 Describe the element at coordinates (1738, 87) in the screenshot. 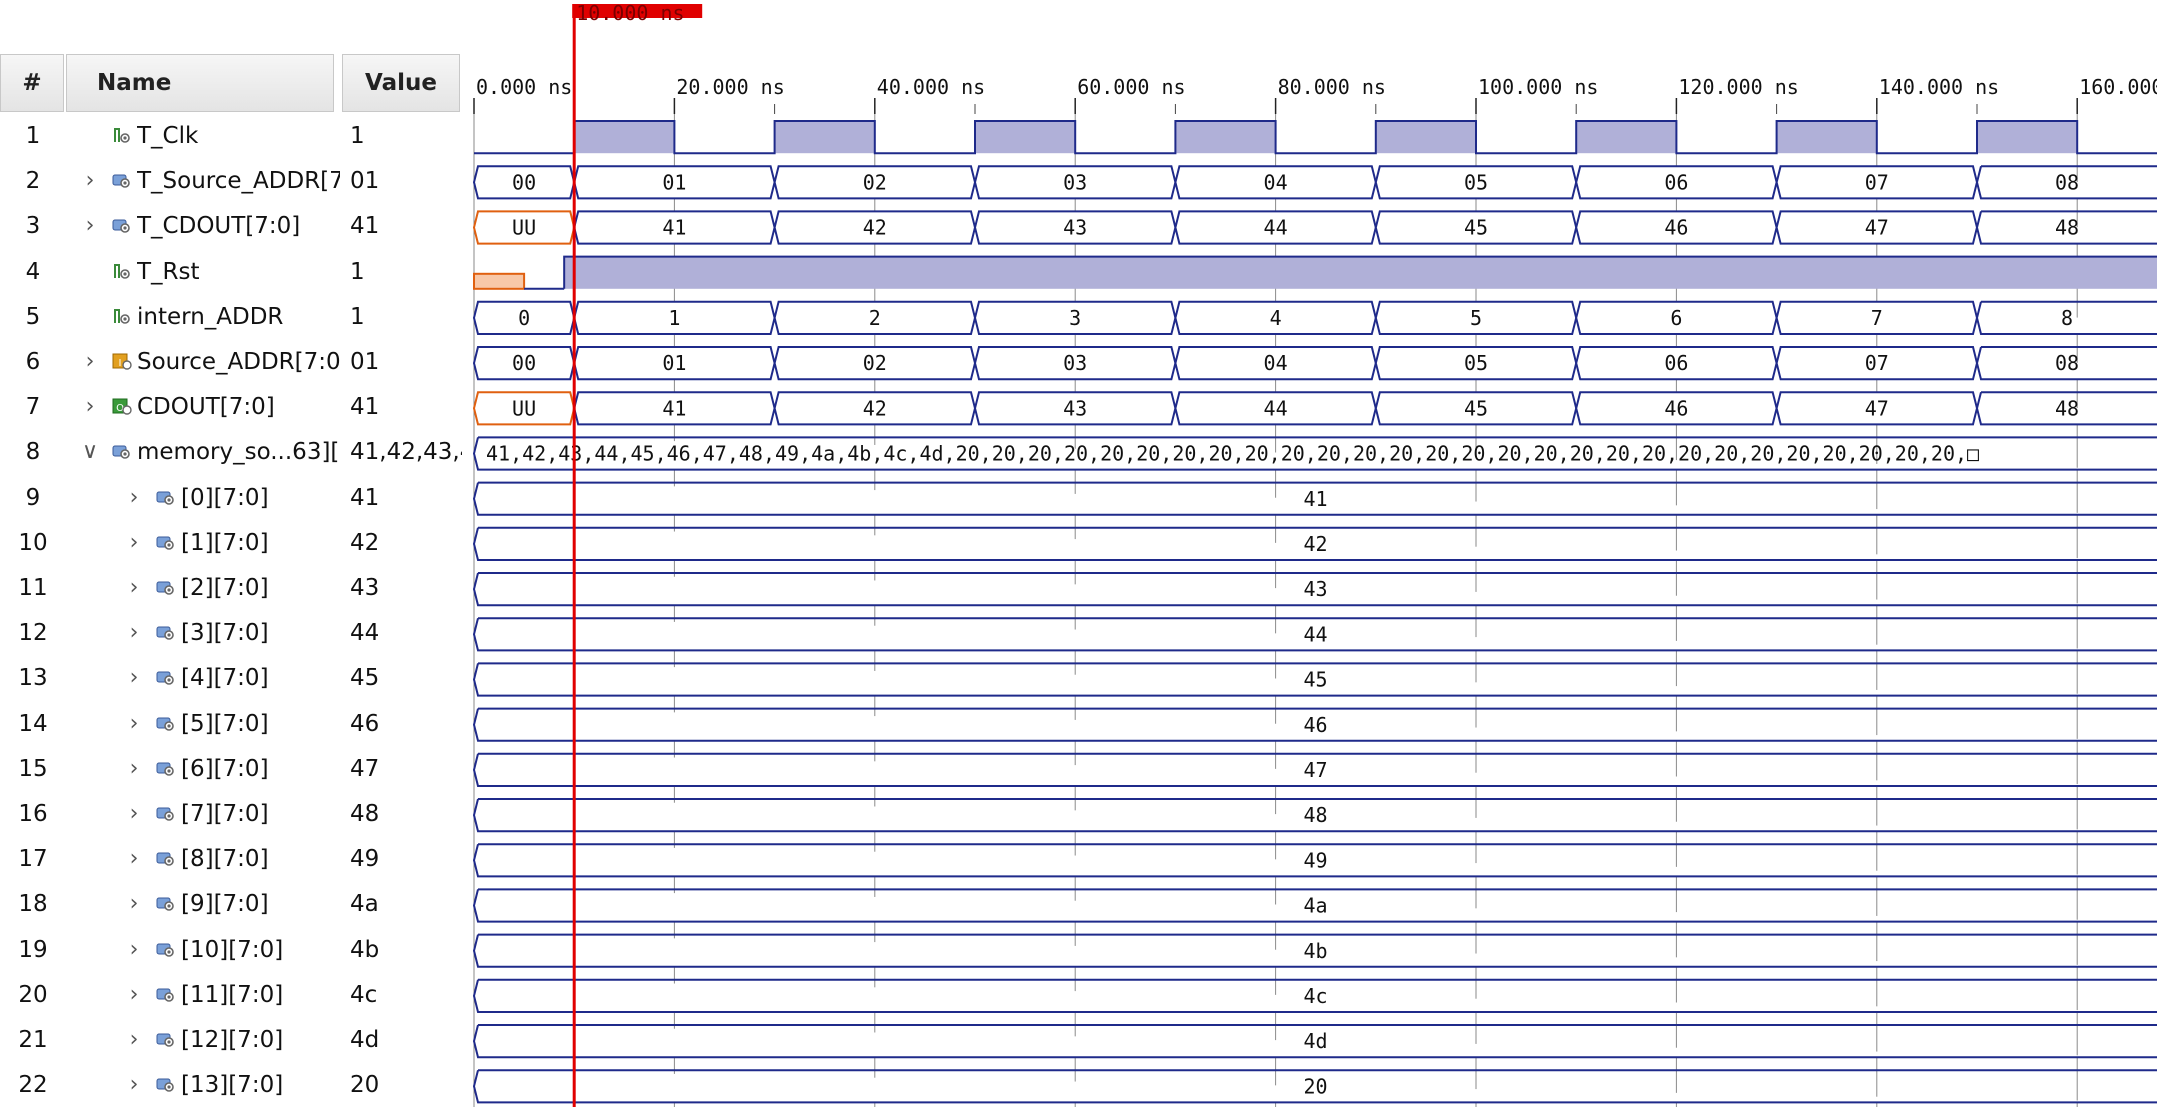

I see `timeline-tick-label: 120.000 ns` at that location.